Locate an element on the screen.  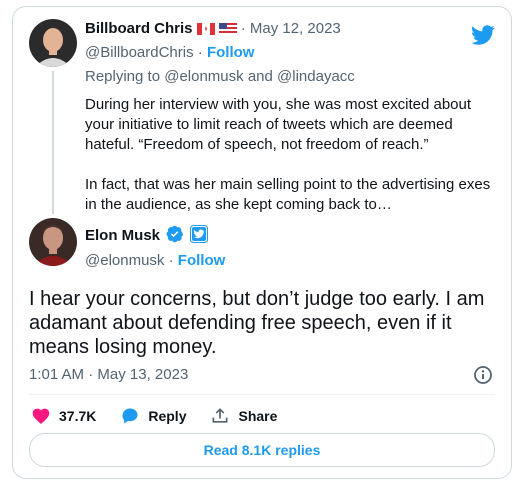
reply-date: May 12, 2023 is located at coordinates (295, 28).